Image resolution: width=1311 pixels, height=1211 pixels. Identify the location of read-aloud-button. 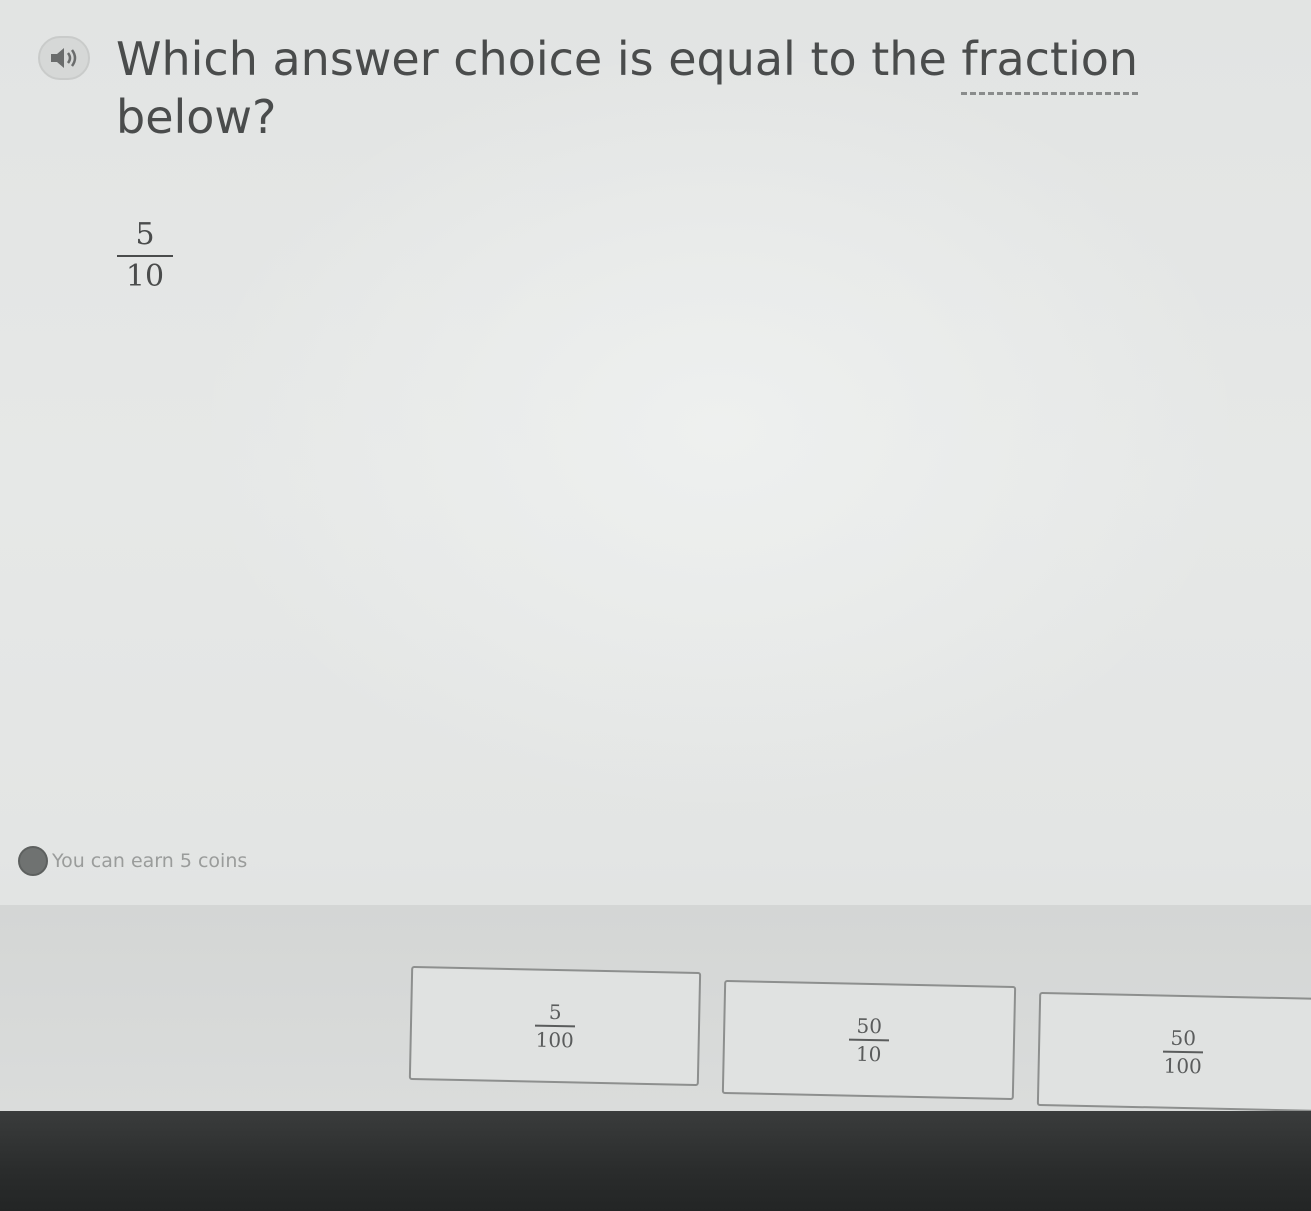
(64, 58).